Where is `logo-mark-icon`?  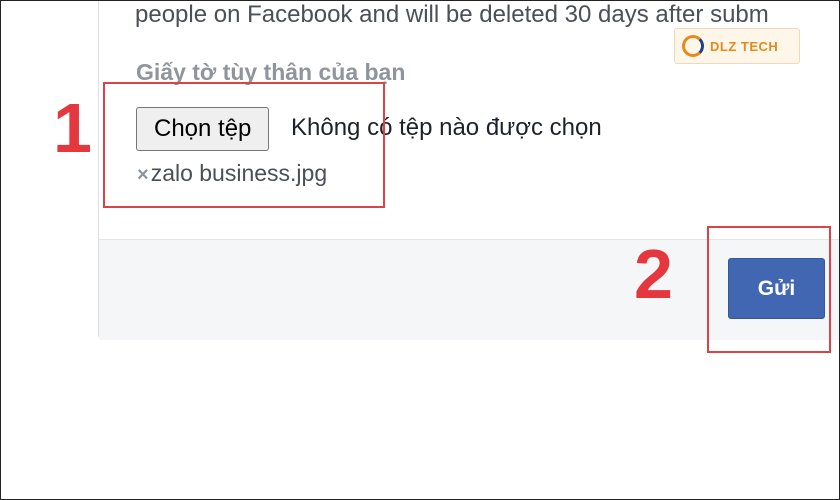 logo-mark-icon is located at coordinates (693, 46).